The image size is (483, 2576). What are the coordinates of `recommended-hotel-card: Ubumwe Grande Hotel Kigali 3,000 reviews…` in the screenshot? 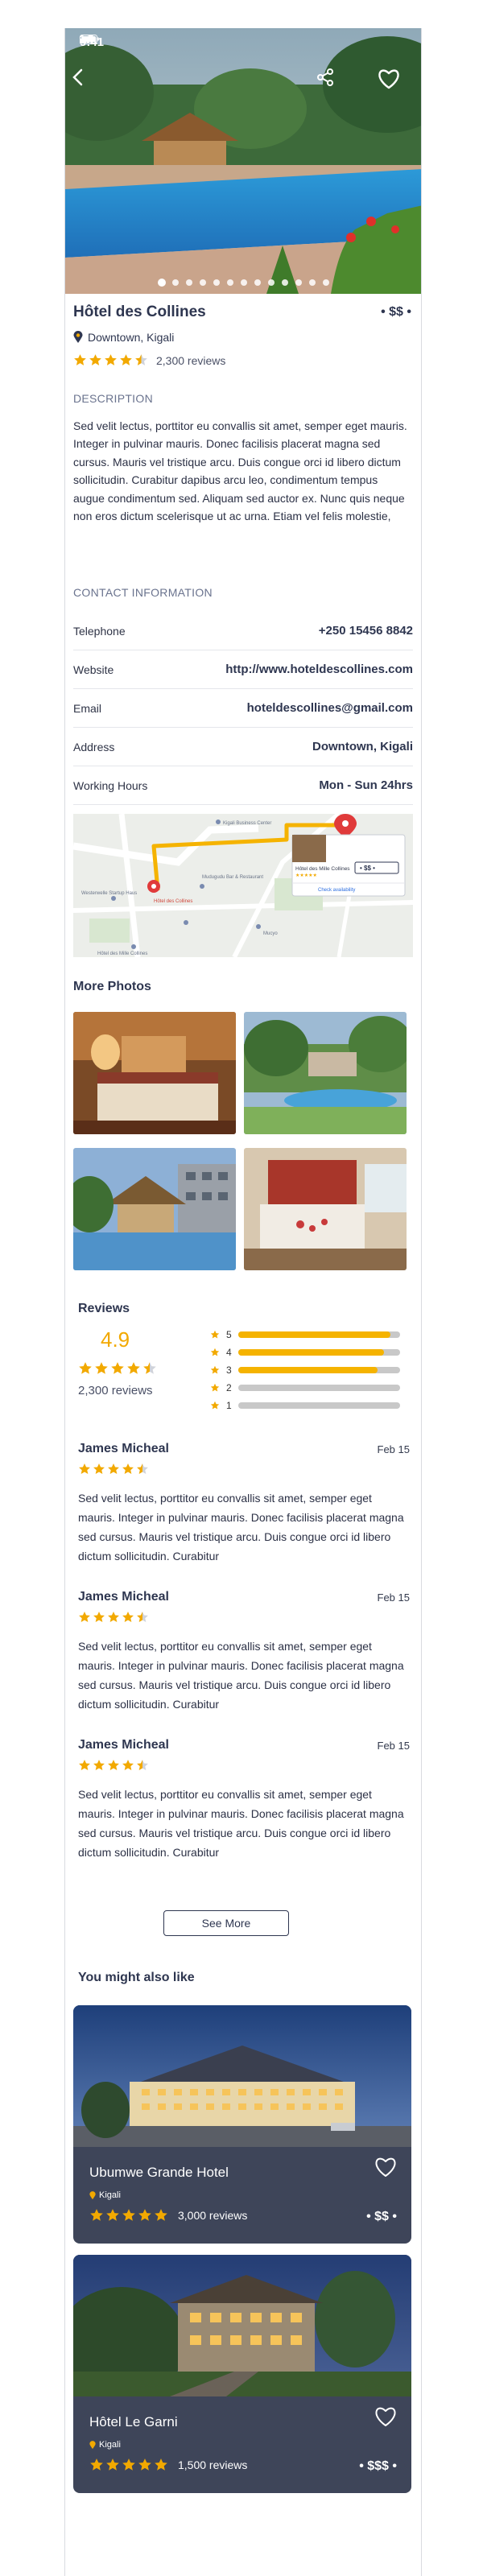 It's located at (242, 2124).